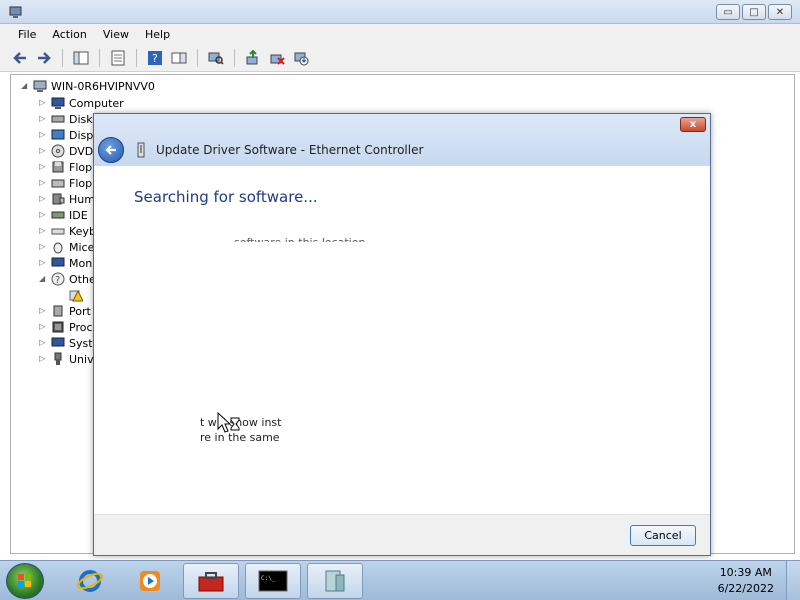  I want to click on tree-item-label: Disk, so click(81, 119).